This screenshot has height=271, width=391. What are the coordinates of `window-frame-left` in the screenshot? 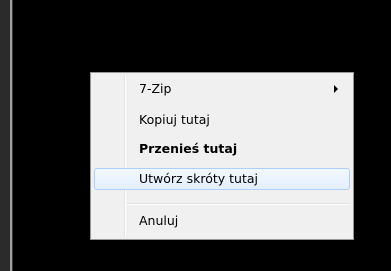 It's located at (5, 135).